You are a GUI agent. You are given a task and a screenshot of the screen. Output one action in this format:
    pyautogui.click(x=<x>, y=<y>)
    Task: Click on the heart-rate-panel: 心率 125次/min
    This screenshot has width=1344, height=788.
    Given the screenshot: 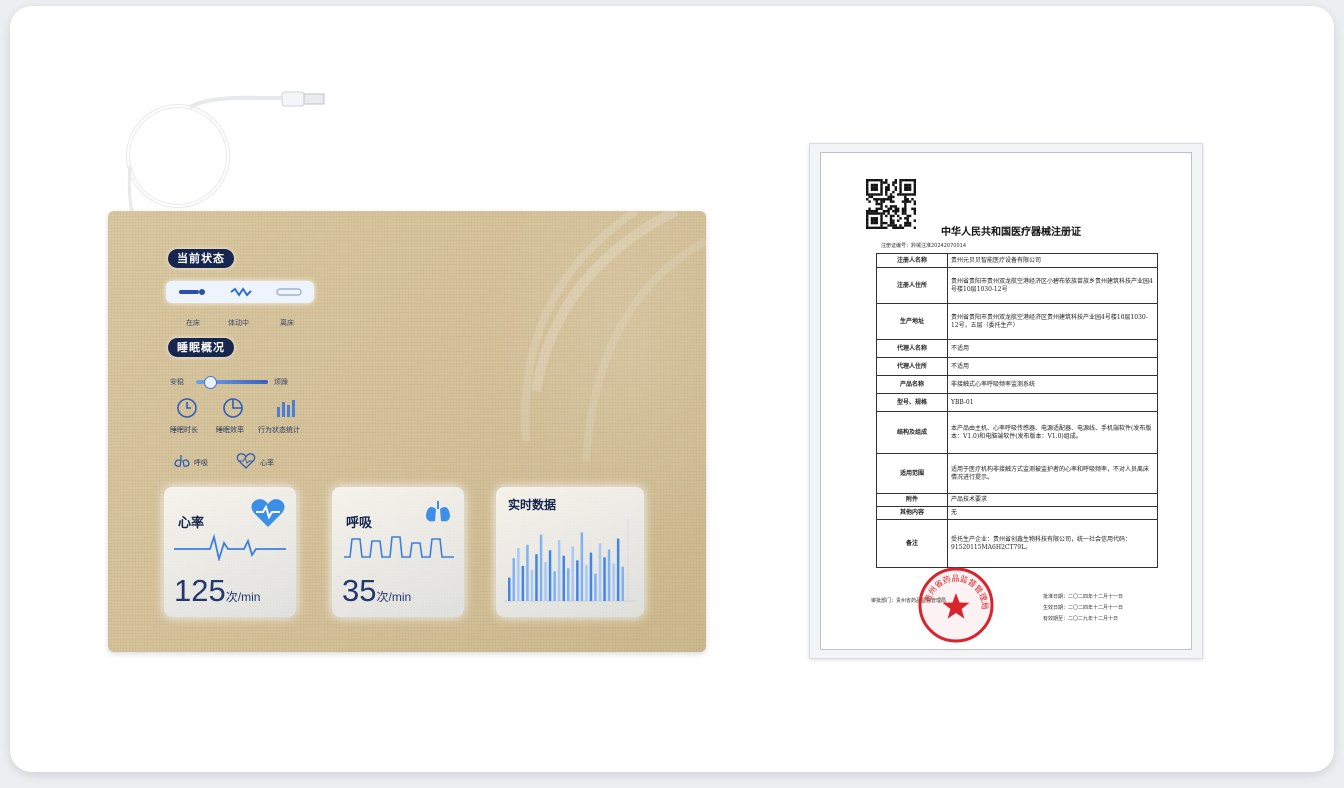 What is the action you would take?
    pyautogui.click(x=230, y=552)
    